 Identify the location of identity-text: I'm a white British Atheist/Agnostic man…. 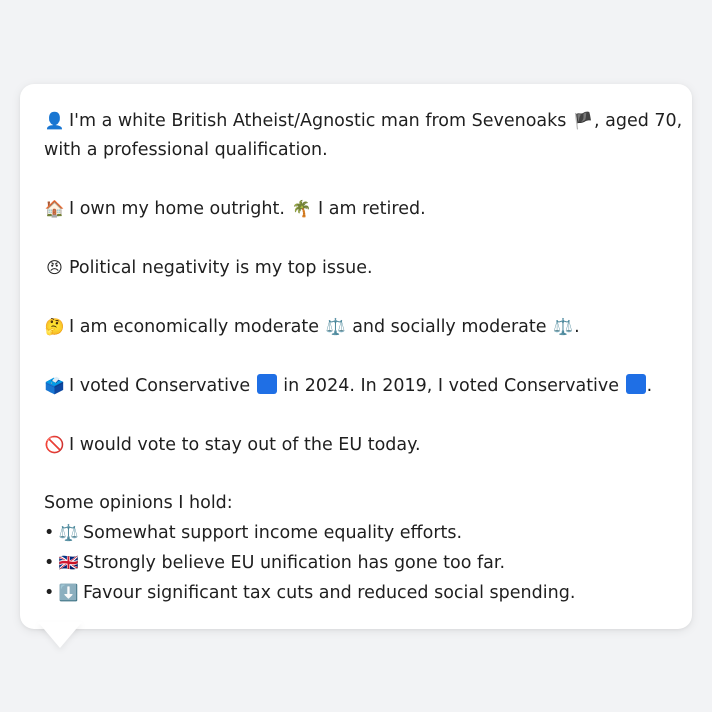
(318, 121).